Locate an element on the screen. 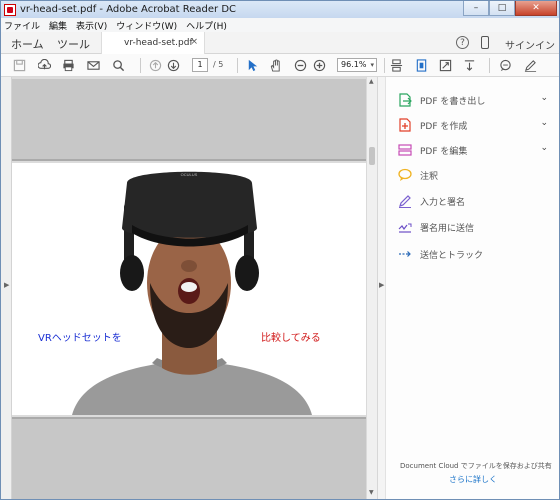  download-tray-icon is located at coordinates (469, 65).